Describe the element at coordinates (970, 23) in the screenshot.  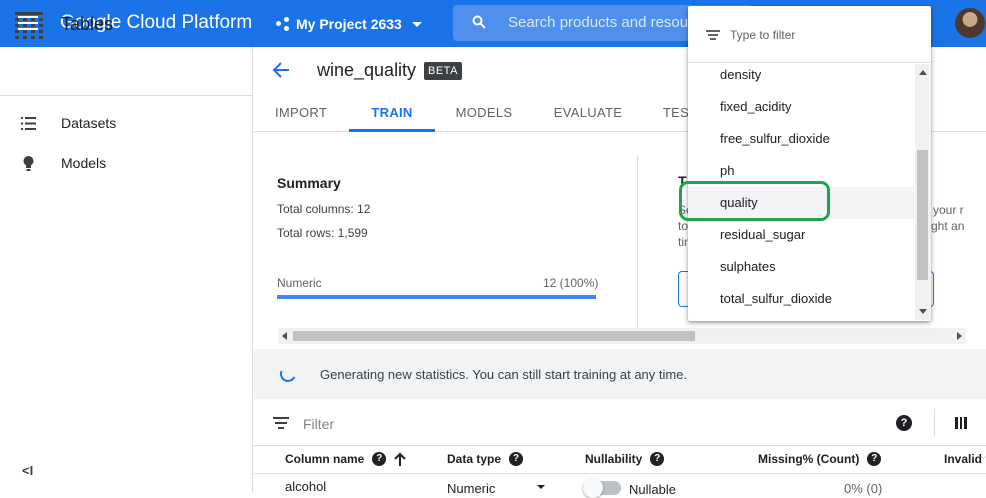
I see `user-avatar` at that location.